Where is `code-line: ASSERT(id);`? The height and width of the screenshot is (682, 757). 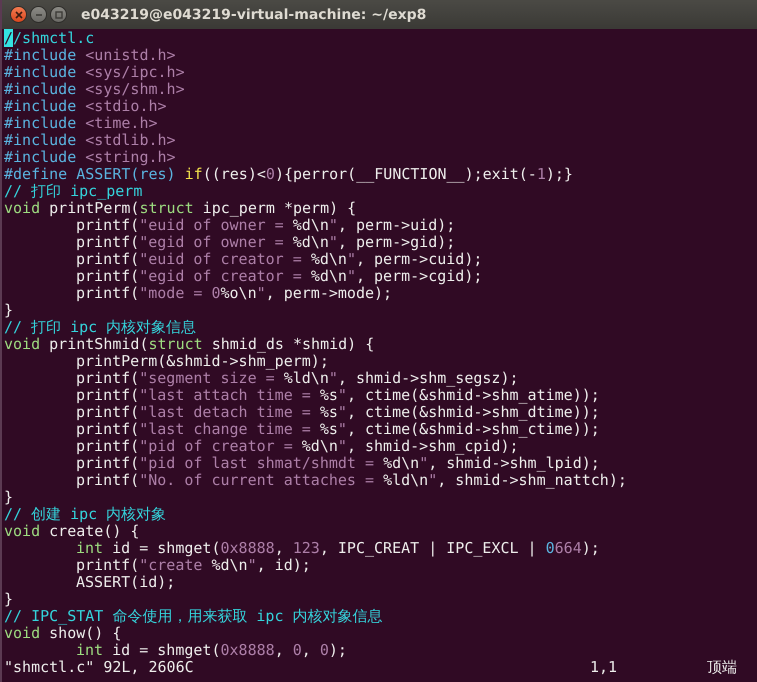 code-line: ASSERT(id); is located at coordinates (125, 582).